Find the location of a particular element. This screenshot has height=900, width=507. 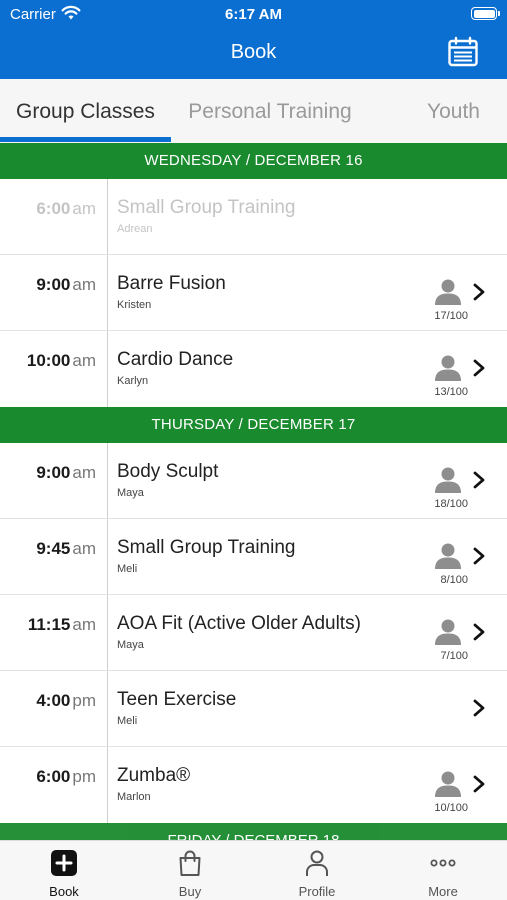

class-time-value: 10:00 is located at coordinates (48, 360).